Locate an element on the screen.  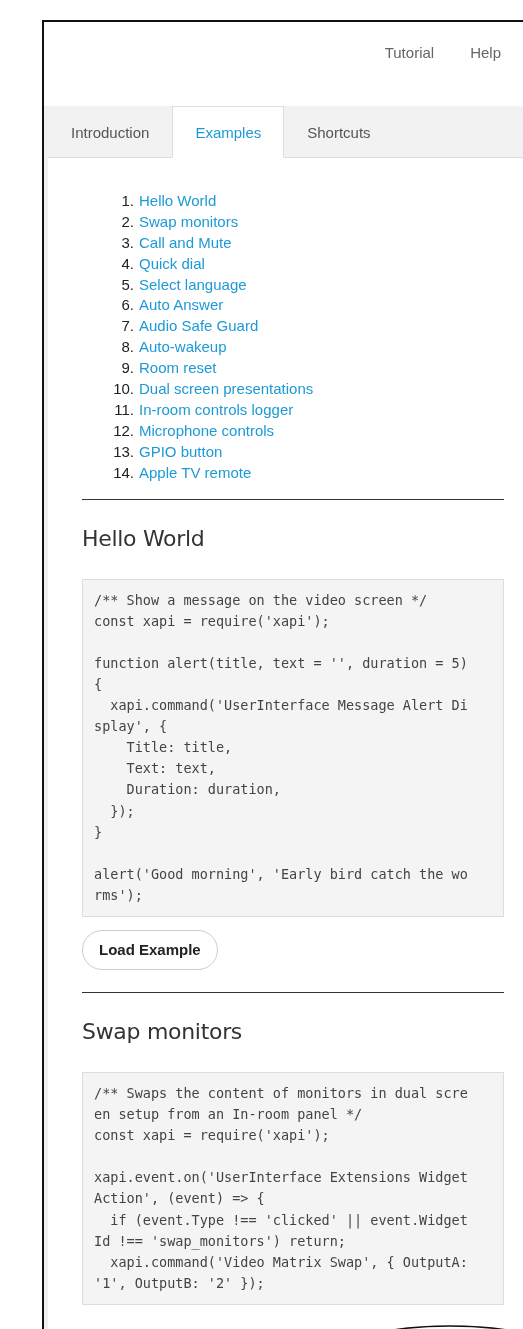
example-link: Auto-wakeup is located at coordinates (183, 347).